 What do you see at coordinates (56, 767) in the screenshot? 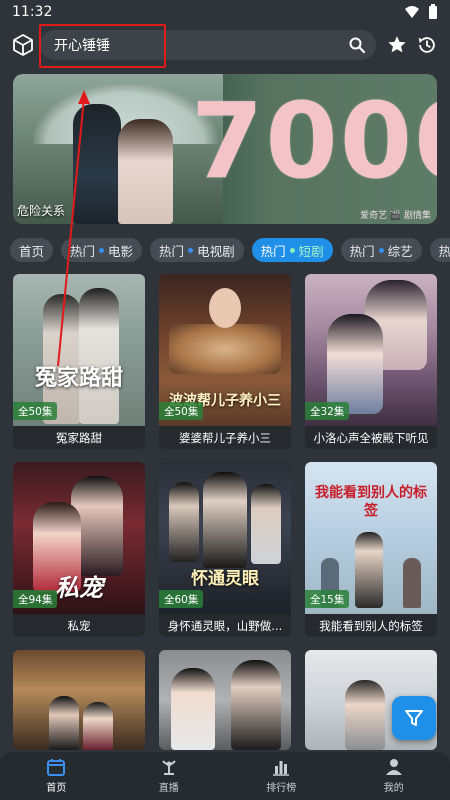
I see `calendar-icon` at bounding box center [56, 767].